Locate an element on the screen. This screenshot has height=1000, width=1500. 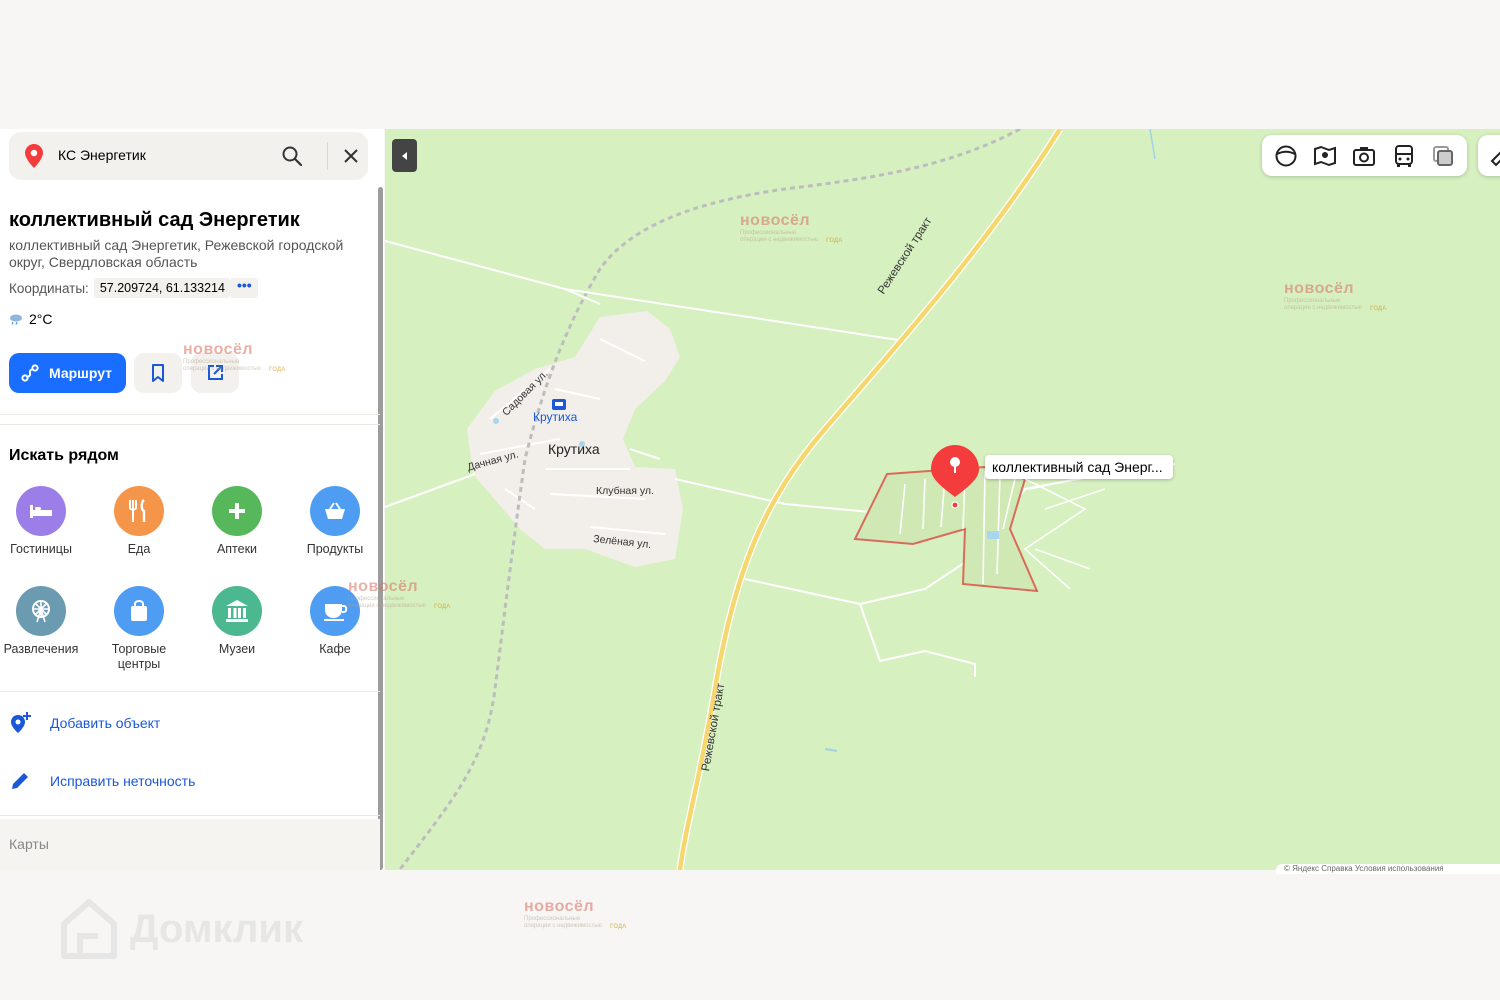
camera-icon is located at coordinates (1364, 156).